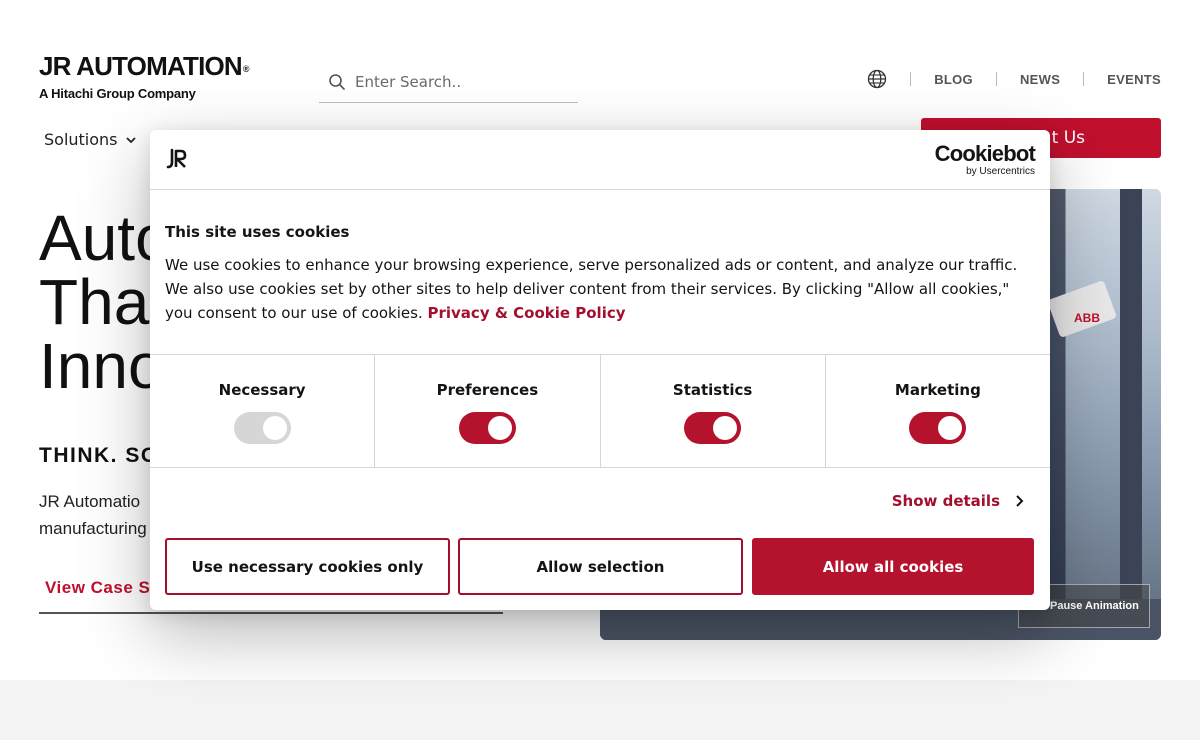 Image resolution: width=1200 pixels, height=740 pixels. I want to click on allow-selection-button: Allow selection, so click(600, 566).